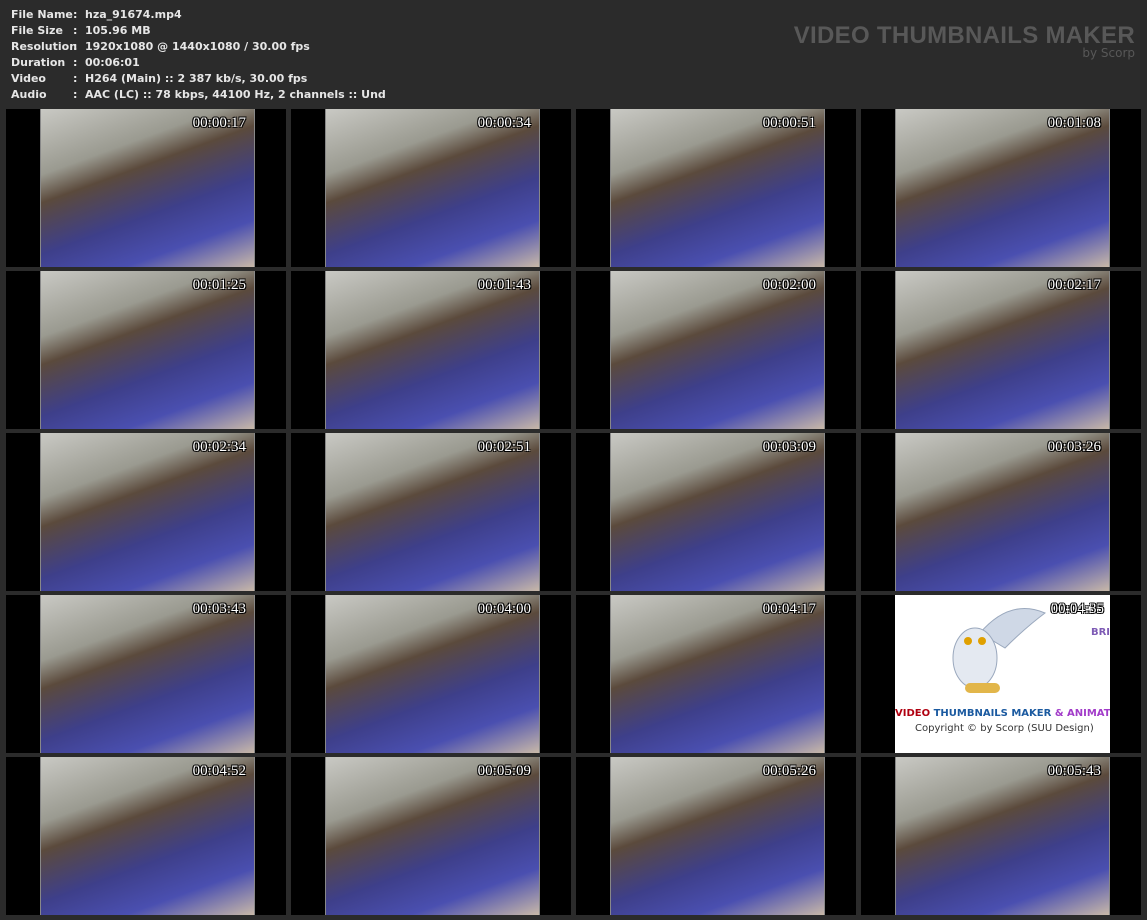  I want to click on video-frame: 00:04:17, so click(717, 674).